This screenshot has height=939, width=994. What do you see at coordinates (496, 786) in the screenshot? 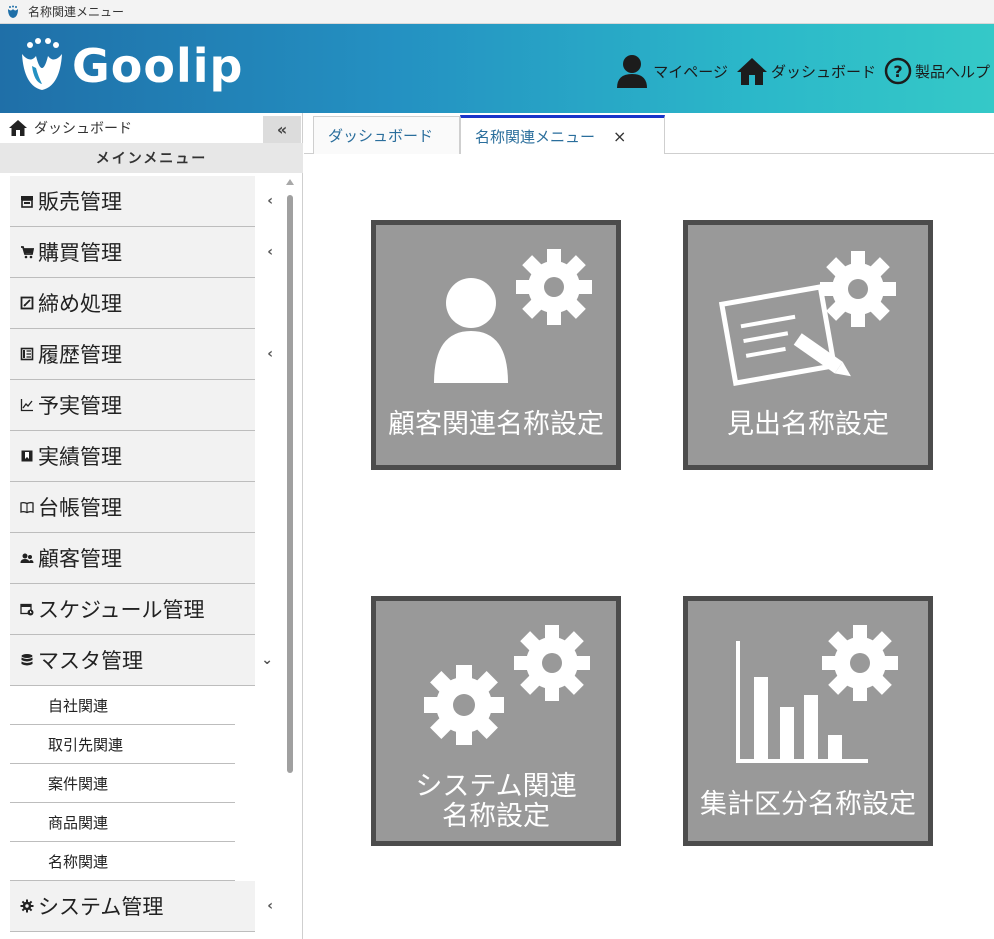
I see `tile-label-line1: システム関連` at bounding box center [496, 786].